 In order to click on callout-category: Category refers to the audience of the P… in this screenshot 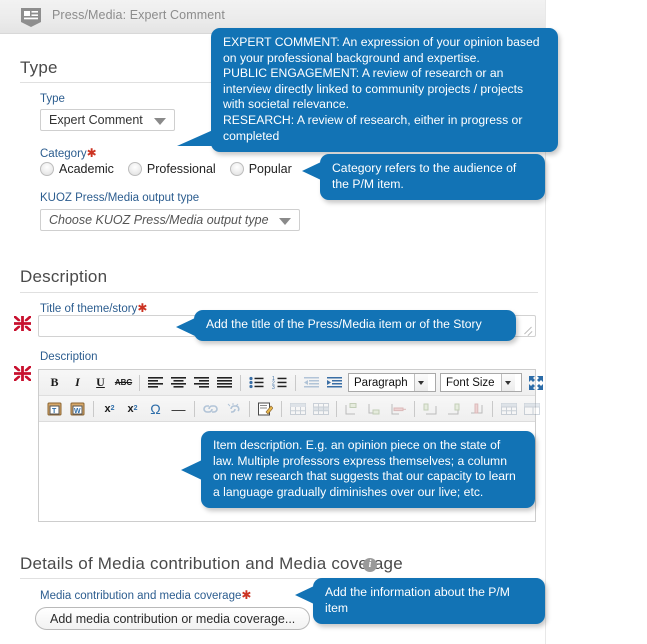, I will do `click(423, 177)`.